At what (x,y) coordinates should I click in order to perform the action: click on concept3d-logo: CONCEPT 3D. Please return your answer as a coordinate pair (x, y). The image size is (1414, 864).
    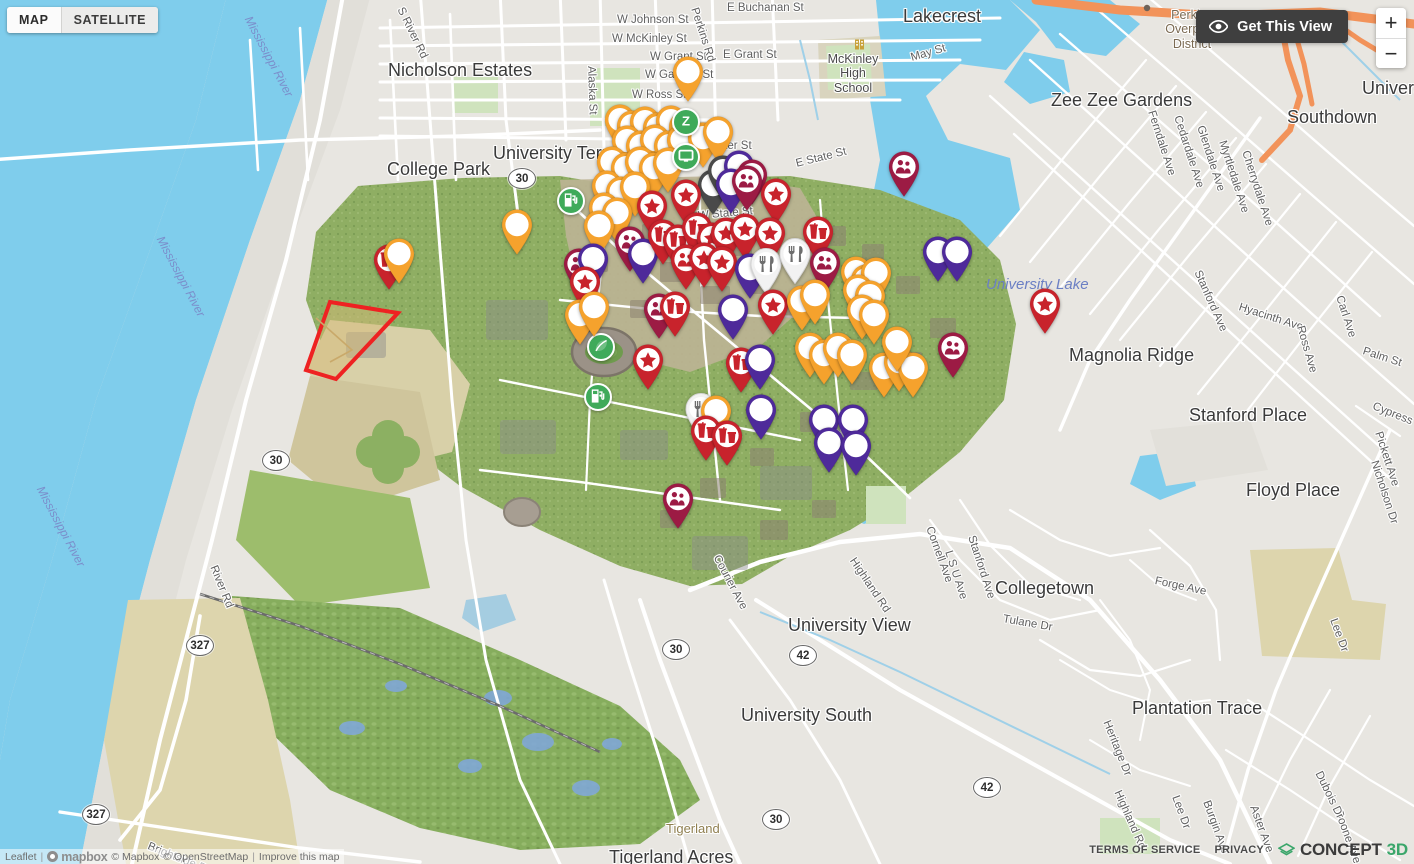
    Looking at the image, I should click on (1343, 850).